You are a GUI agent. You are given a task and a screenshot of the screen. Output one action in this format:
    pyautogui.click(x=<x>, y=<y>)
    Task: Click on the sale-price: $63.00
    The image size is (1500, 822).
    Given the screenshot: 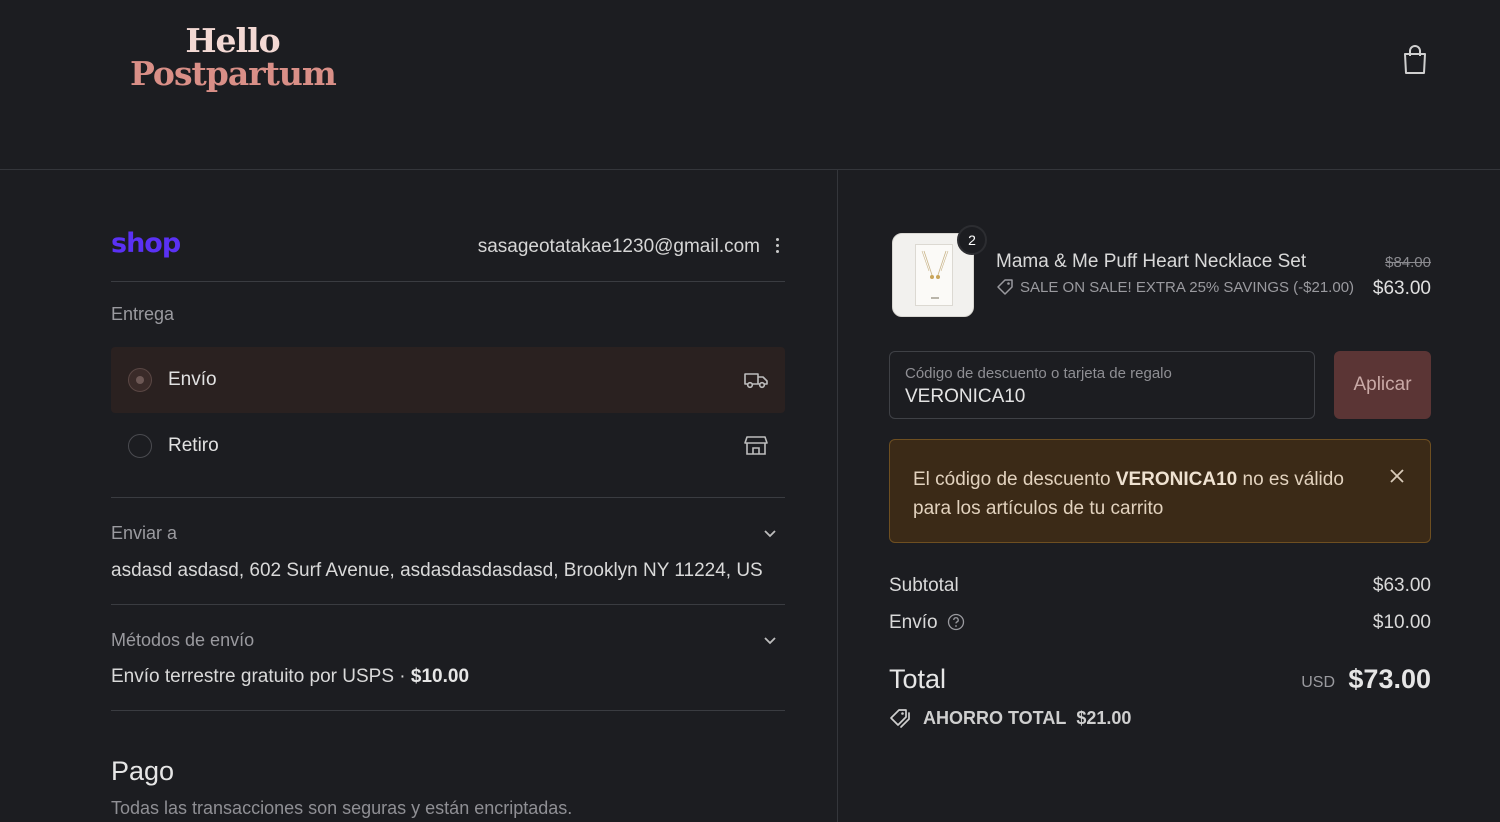 What is the action you would take?
    pyautogui.click(x=1401, y=288)
    